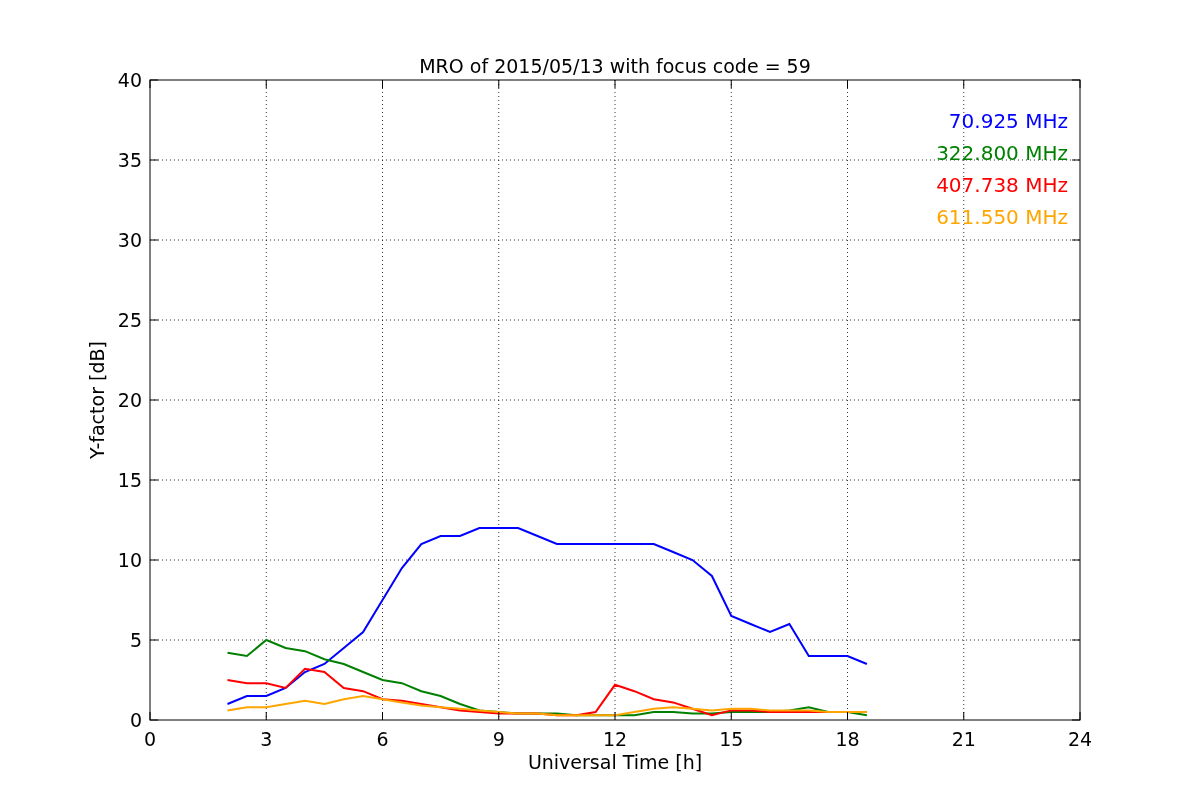  Describe the element at coordinates (150, 739) in the screenshot. I see `x-tick-label: 0` at that location.